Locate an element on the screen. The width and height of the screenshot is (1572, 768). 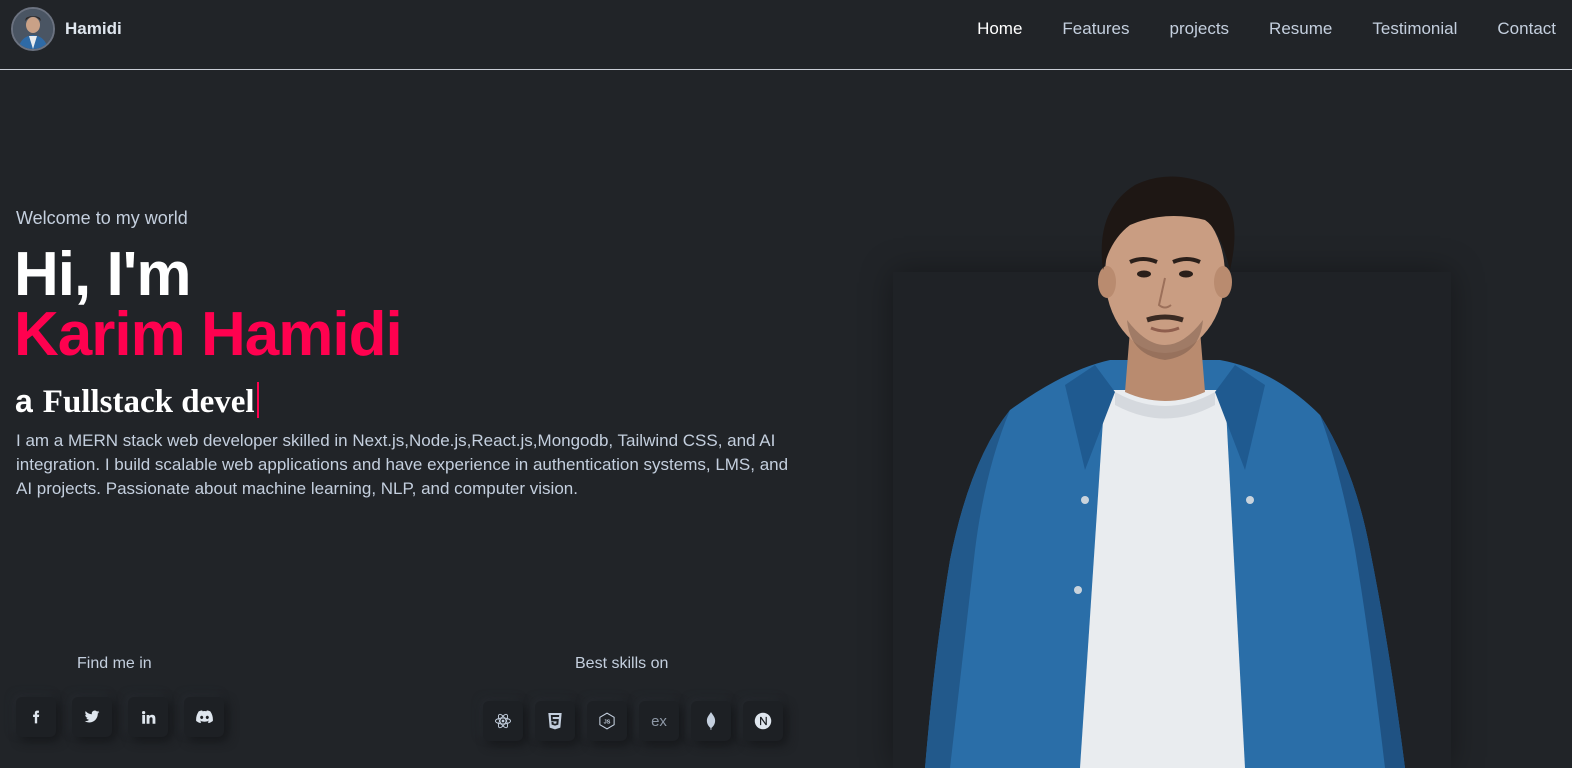
typing-cursor is located at coordinates (257, 400).